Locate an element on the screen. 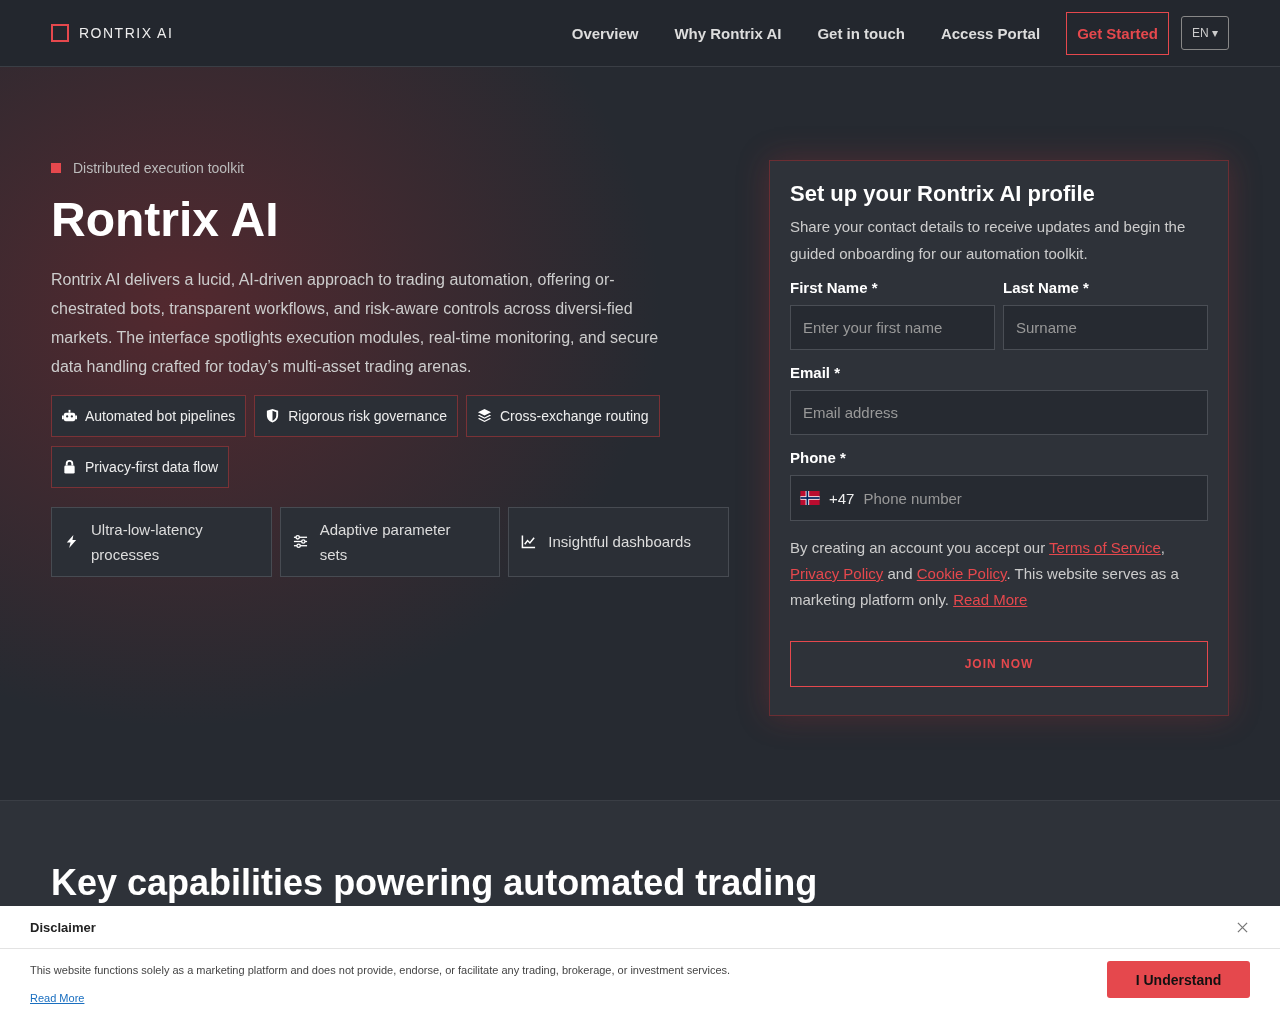 This screenshot has width=1280, height=1024. eyebrow-text: Distributed execution toolkit is located at coordinates (159, 168).